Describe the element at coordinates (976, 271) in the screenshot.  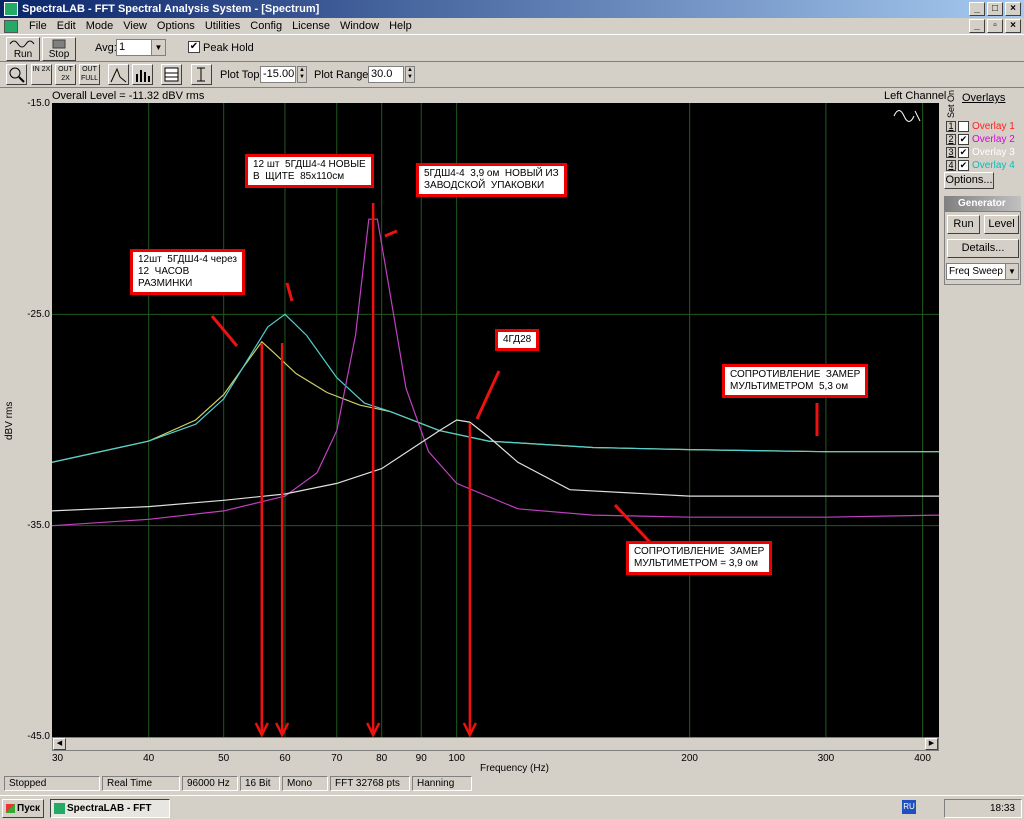
I see `generator-mode-value: Freq Sweep` at that location.